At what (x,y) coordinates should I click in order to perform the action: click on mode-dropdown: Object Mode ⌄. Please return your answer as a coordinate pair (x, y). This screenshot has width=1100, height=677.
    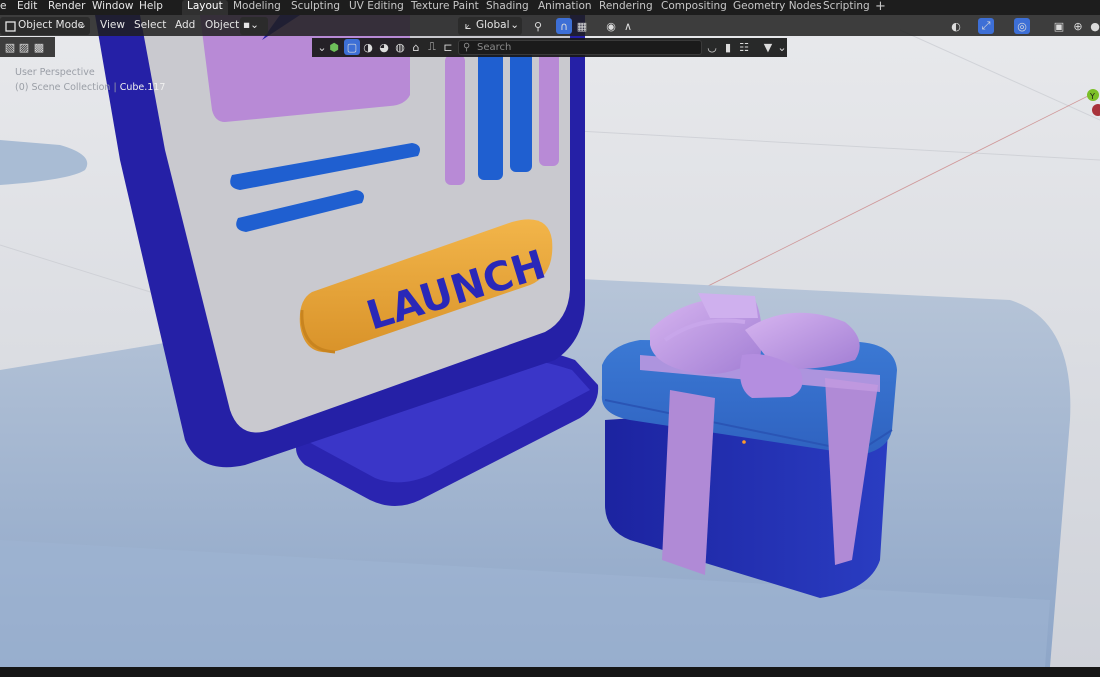
    Looking at the image, I should click on (45, 26).